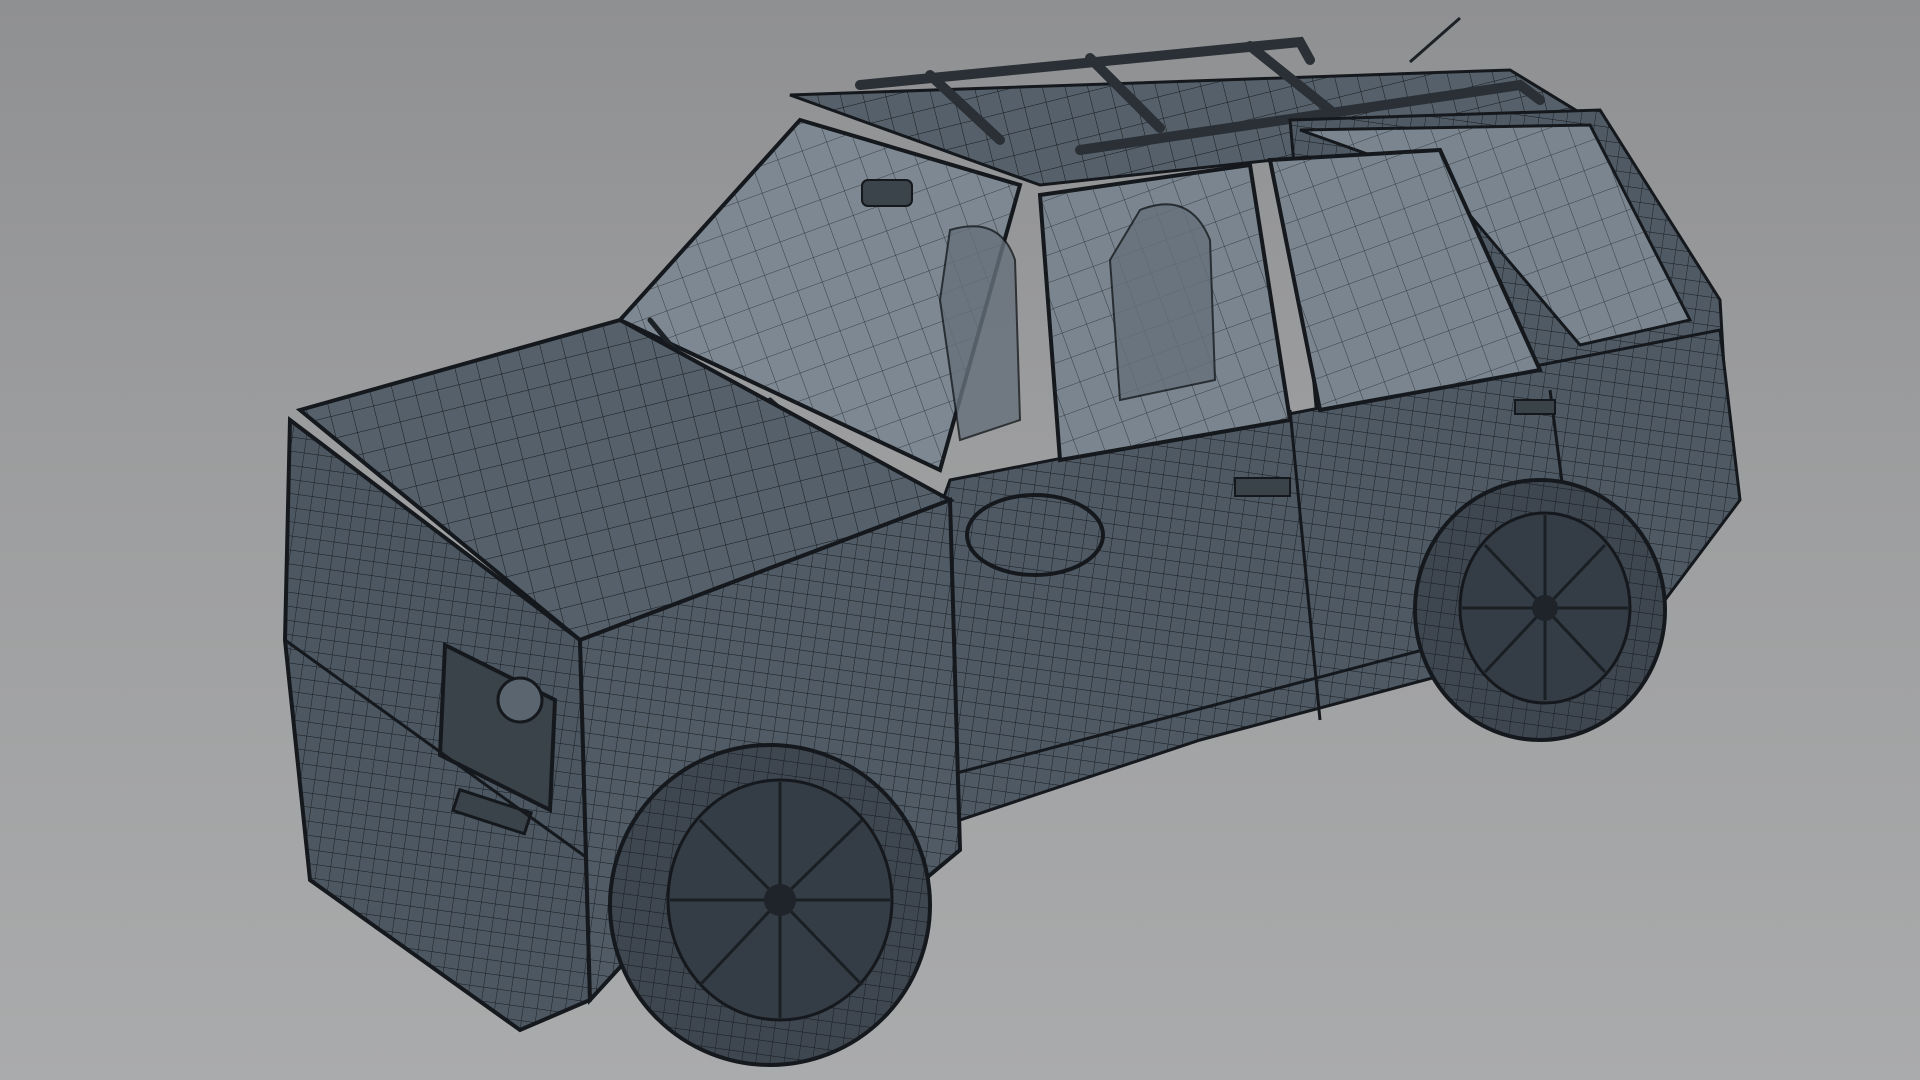 The height and width of the screenshot is (1080, 1920). I want to click on front-wheel, so click(770, 905).